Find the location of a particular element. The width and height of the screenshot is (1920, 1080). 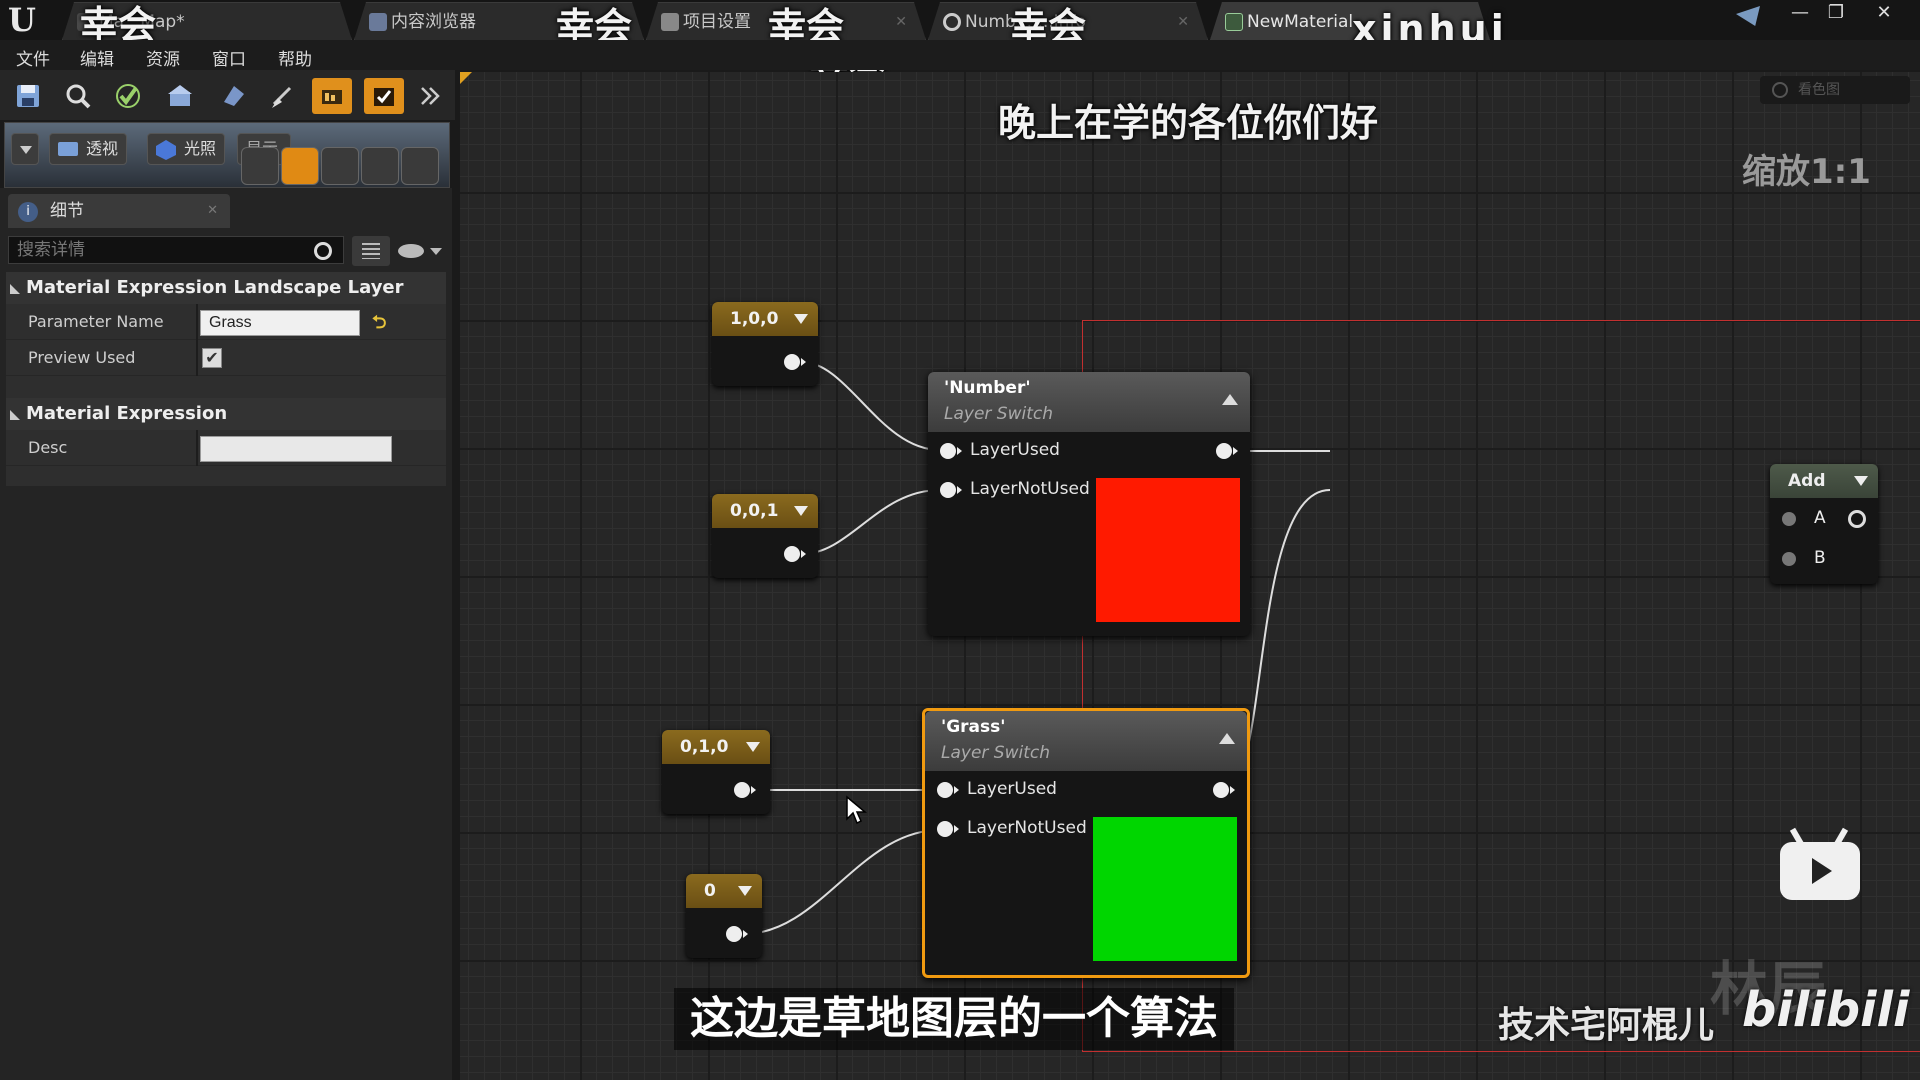

broom-icon is located at coordinates (282, 97).